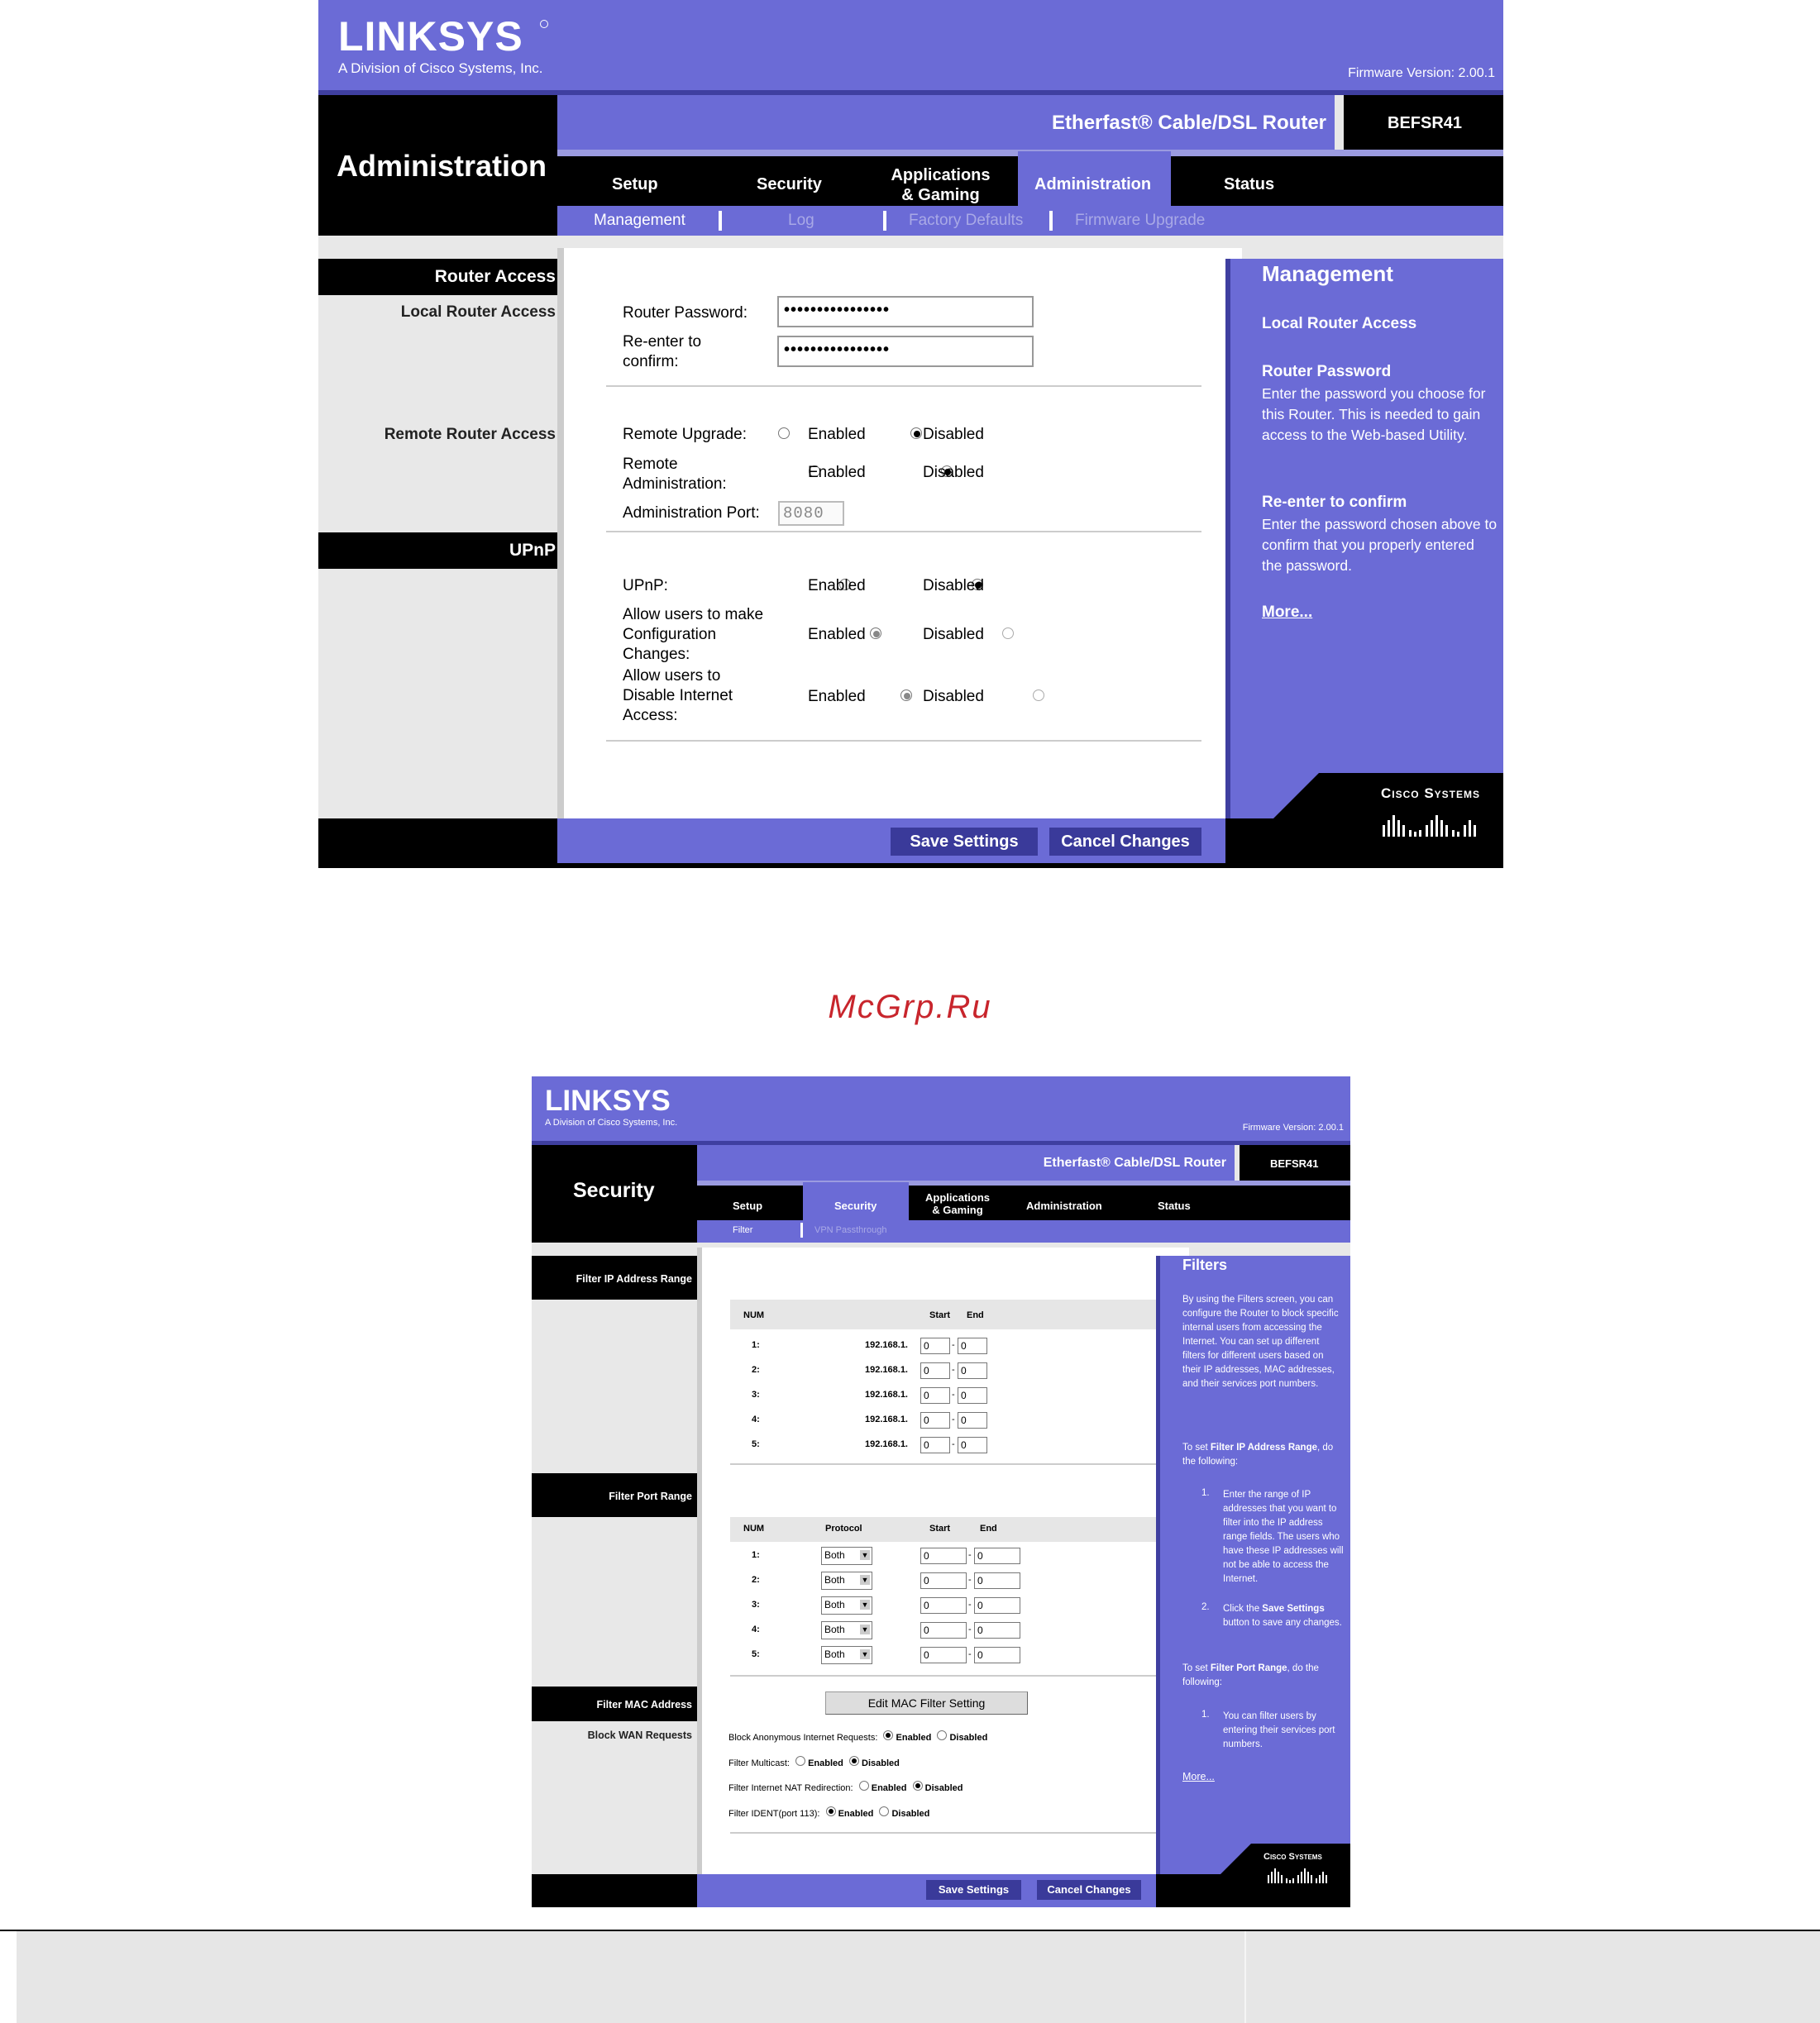  Describe the element at coordinates (966, 221) in the screenshot. I see `subtab-factory-defaults: Factory Defaults` at that location.